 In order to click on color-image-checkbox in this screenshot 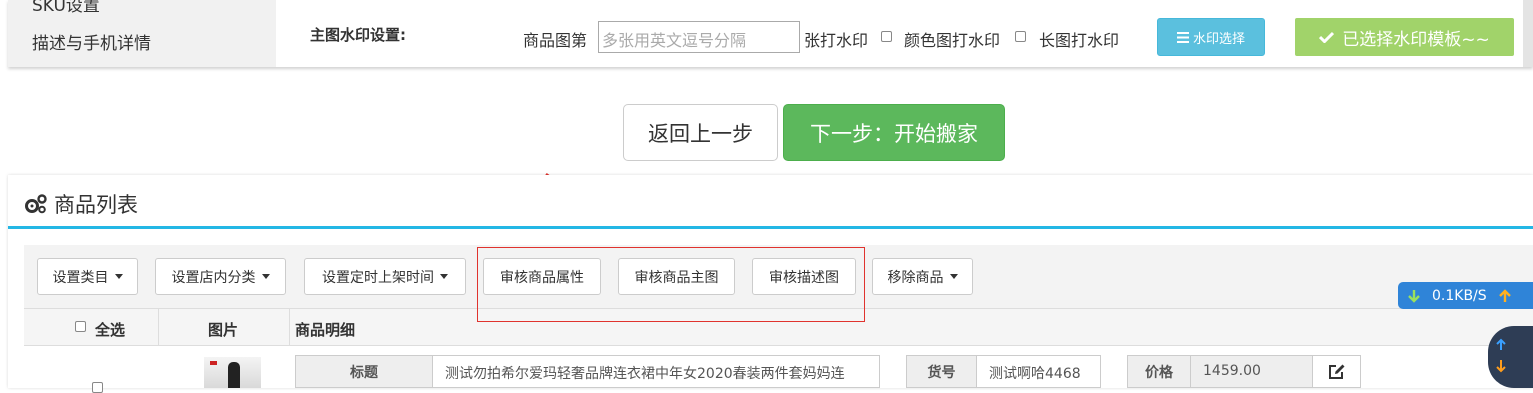, I will do `click(1020, 36)`.